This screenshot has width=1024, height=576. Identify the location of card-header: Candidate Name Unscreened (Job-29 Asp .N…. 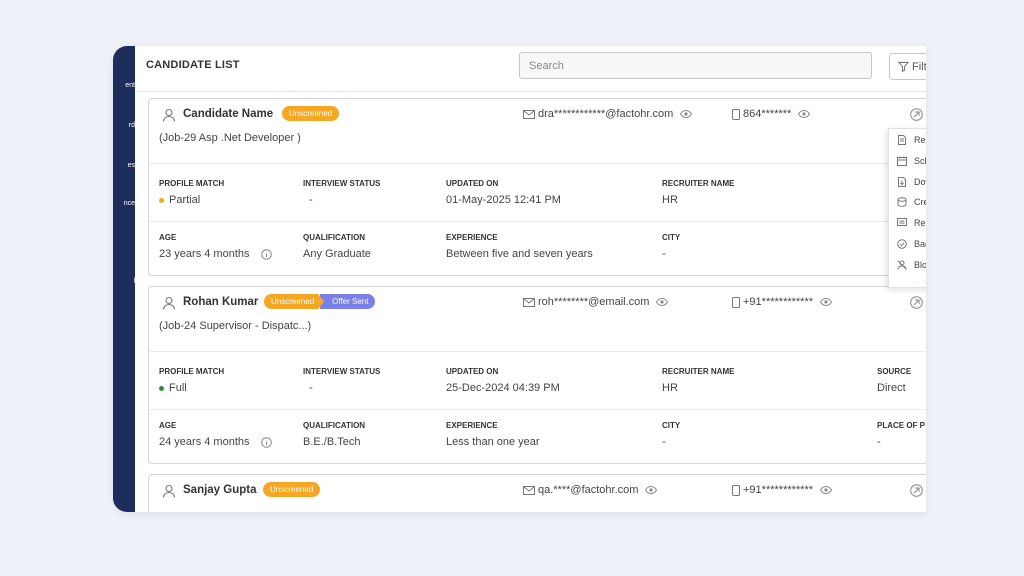
(537, 131).